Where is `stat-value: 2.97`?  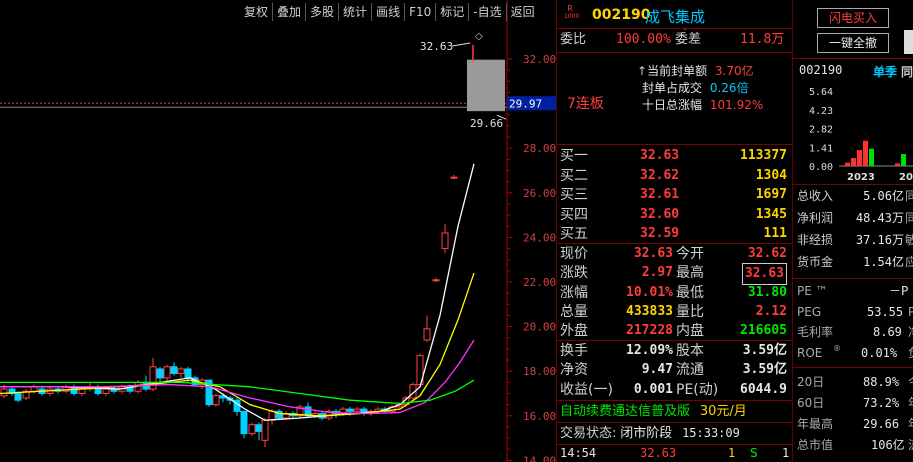
stat-value: 2.97 is located at coordinates (657, 273).